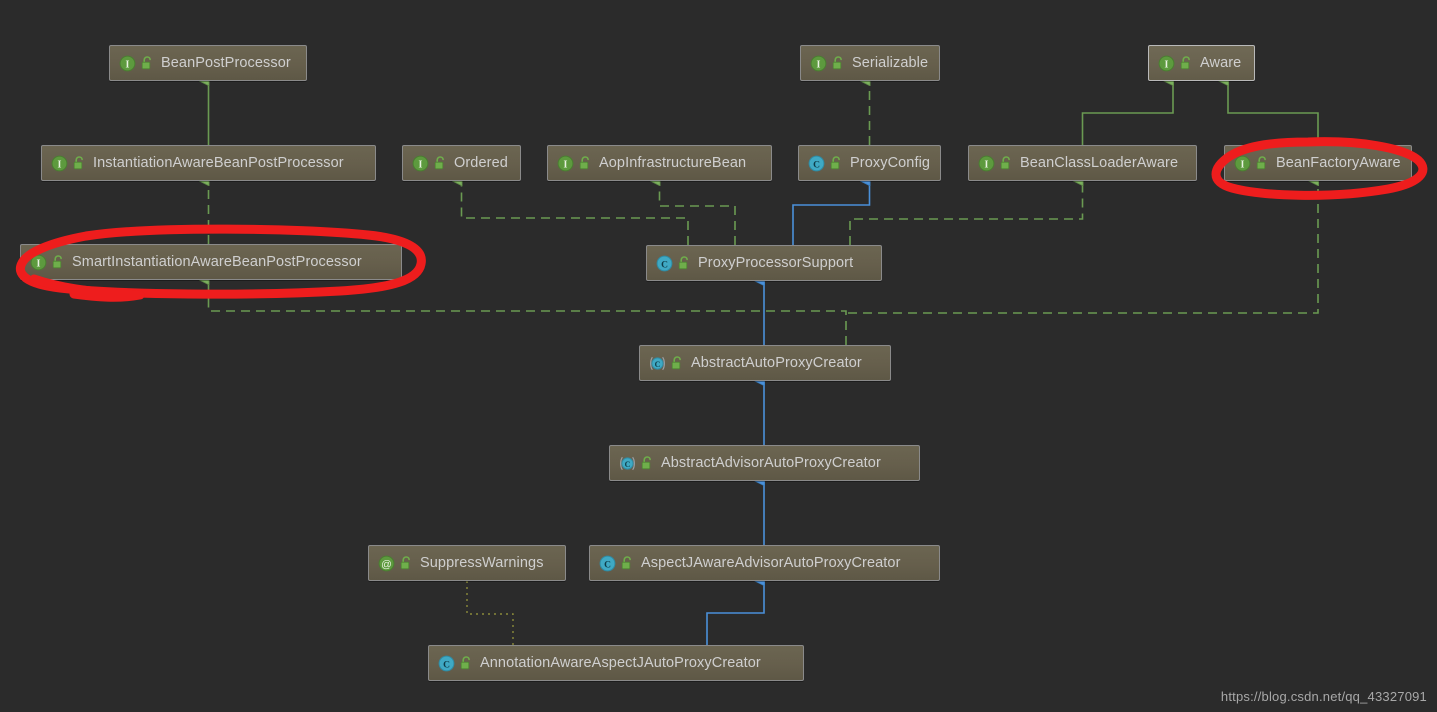 The image size is (1437, 712). I want to click on uml-node-label: AspectJAwareAdvisorAutoProxyCreator, so click(771, 563).